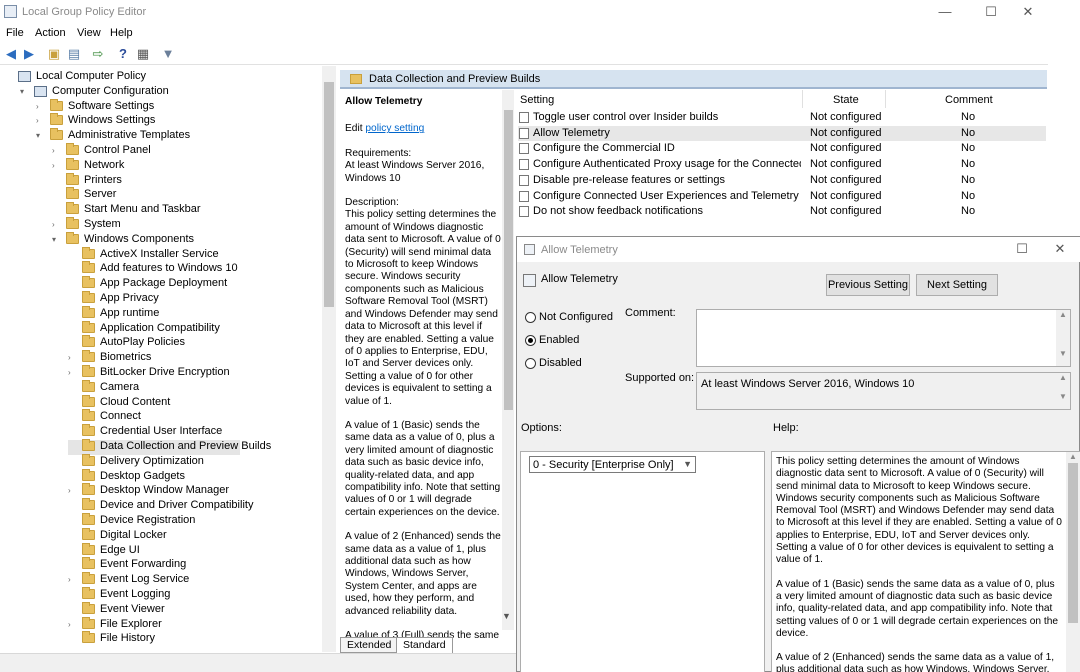 The height and width of the screenshot is (672, 1080). What do you see at coordinates (186, 446) in the screenshot?
I see `tree-item-label: Data Collection and Preview Builds` at bounding box center [186, 446].